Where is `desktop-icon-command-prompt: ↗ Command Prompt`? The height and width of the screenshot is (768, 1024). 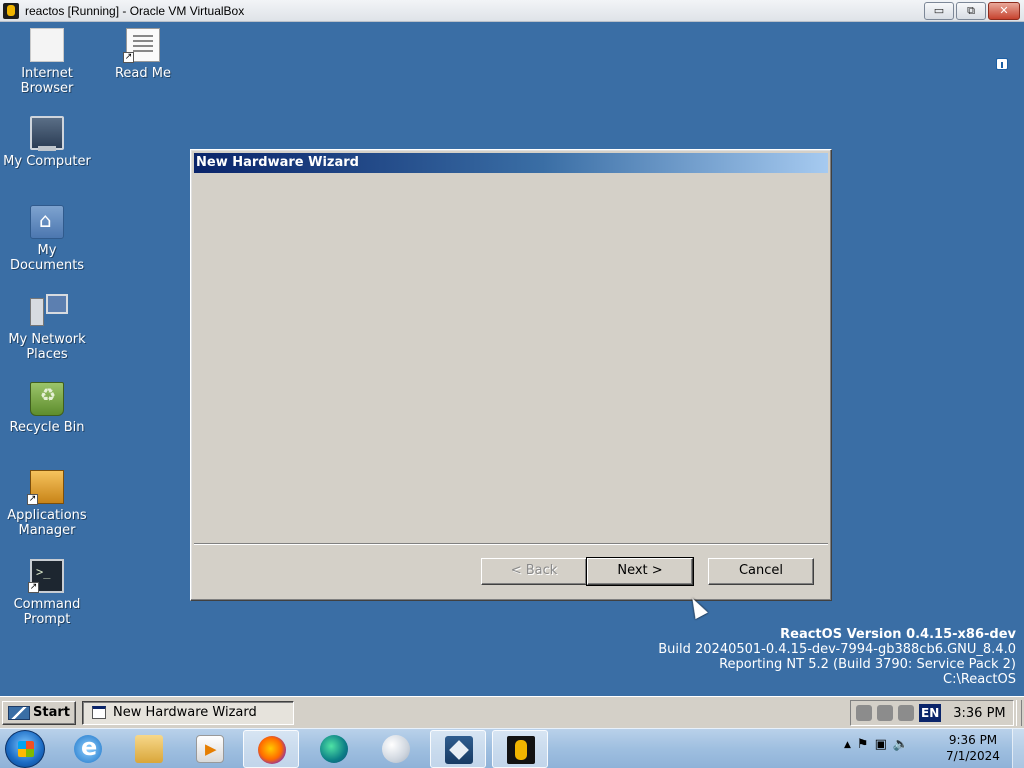
desktop-icon-command-prompt: ↗ Command Prompt is located at coordinates (47, 593).